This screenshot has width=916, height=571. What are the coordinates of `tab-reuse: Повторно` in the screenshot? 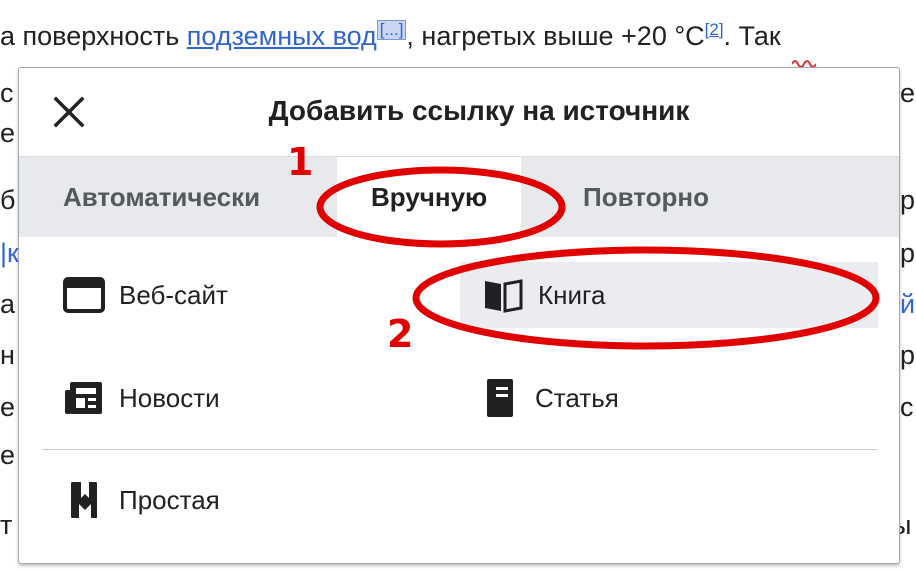 It's located at (646, 197).